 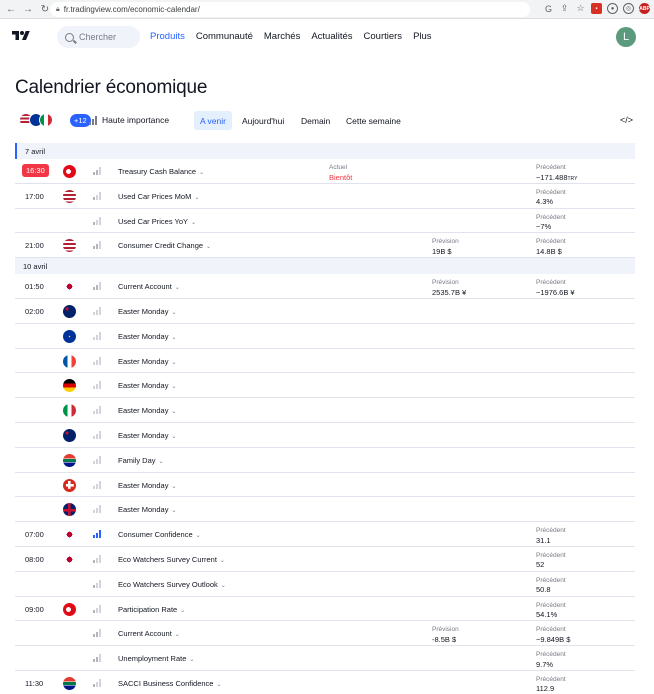 What do you see at coordinates (69, 683) in the screenshot?
I see `flag-za-icon` at bounding box center [69, 683].